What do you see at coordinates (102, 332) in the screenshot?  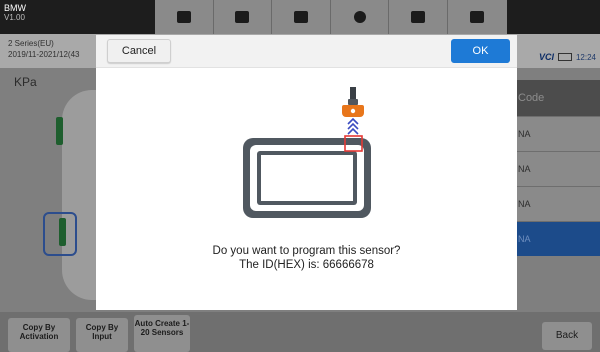 I see `copy-by-input-label: Copy By Input` at bounding box center [102, 332].